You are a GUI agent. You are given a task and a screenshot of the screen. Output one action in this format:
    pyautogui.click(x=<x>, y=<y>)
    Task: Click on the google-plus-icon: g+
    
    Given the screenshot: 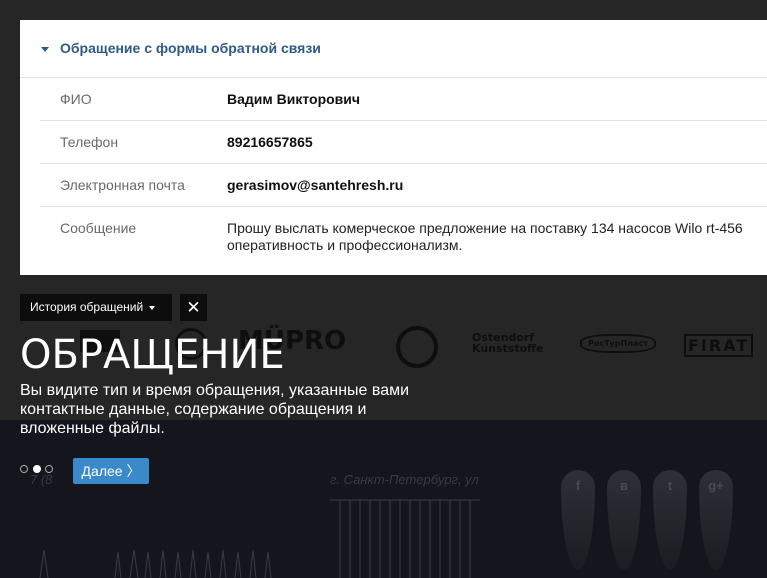 What is the action you would take?
    pyautogui.click(x=716, y=520)
    